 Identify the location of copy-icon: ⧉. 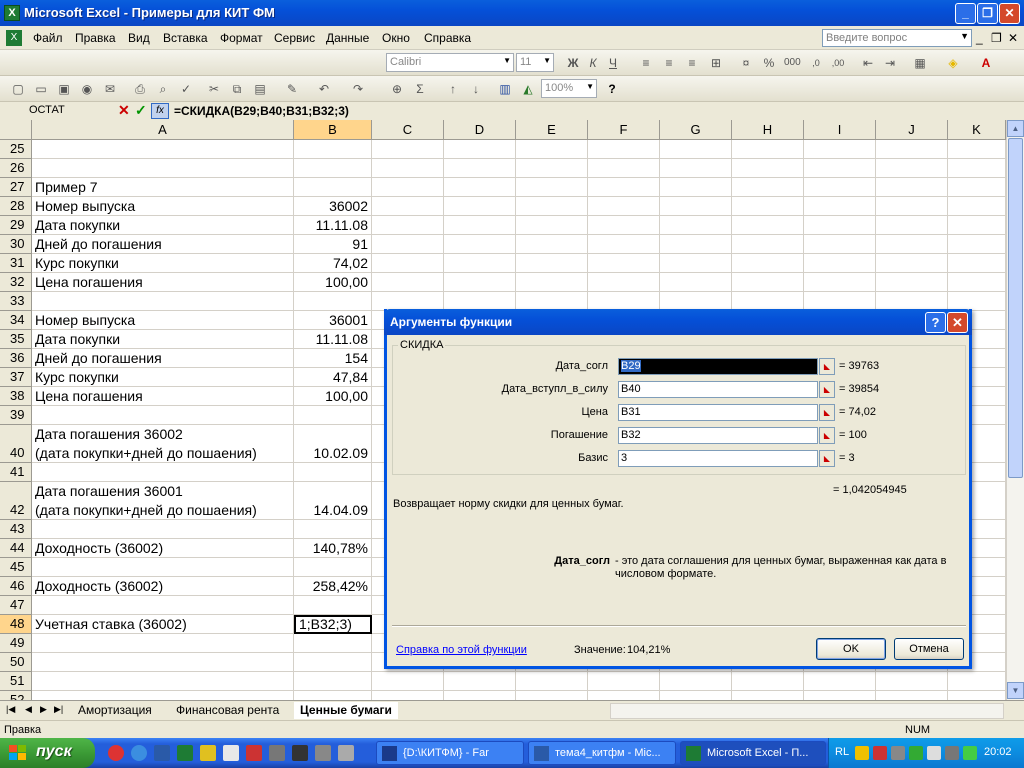
(237, 89).